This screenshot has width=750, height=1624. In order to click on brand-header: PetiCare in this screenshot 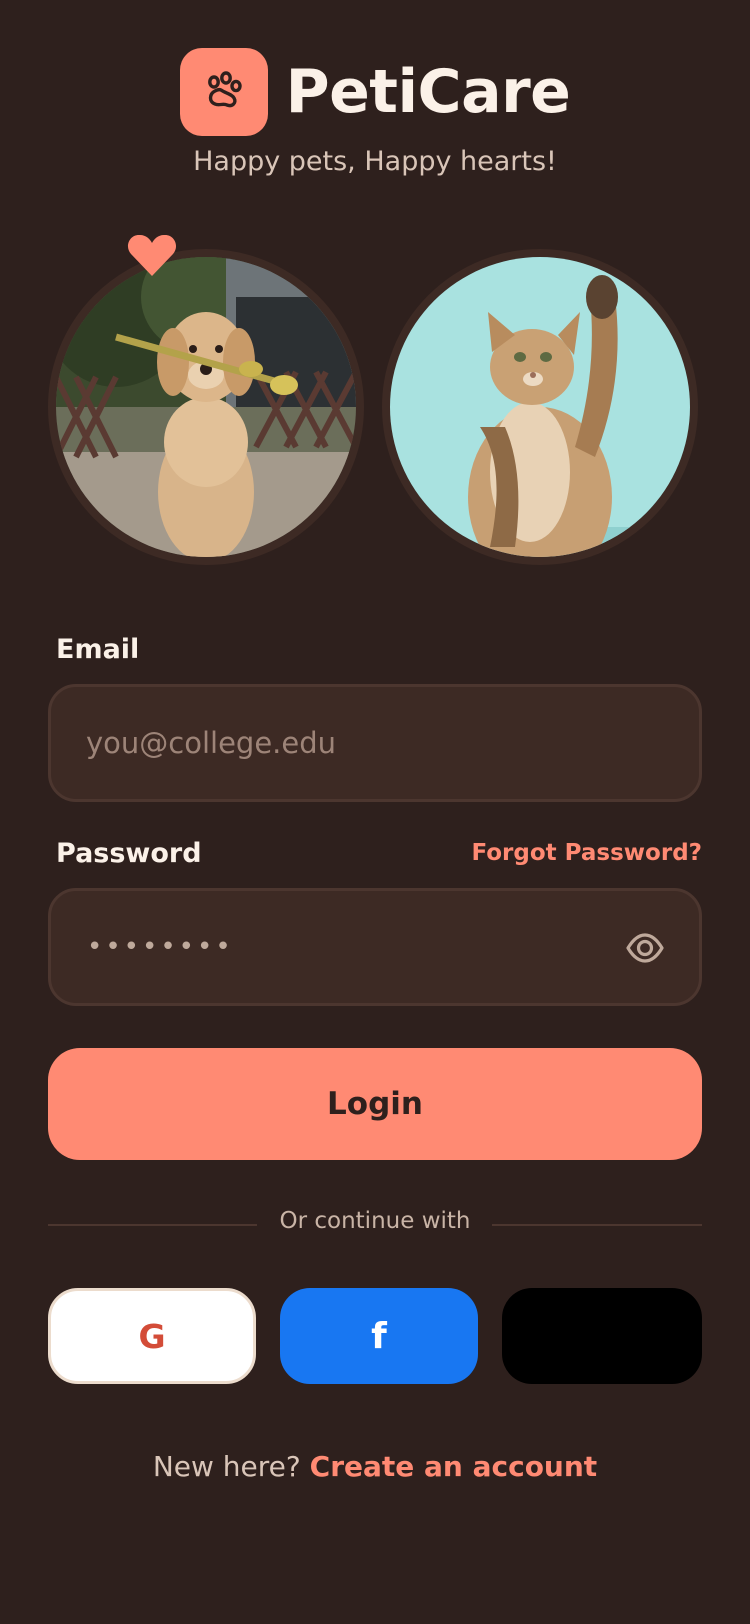, I will do `click(375, 92)`.